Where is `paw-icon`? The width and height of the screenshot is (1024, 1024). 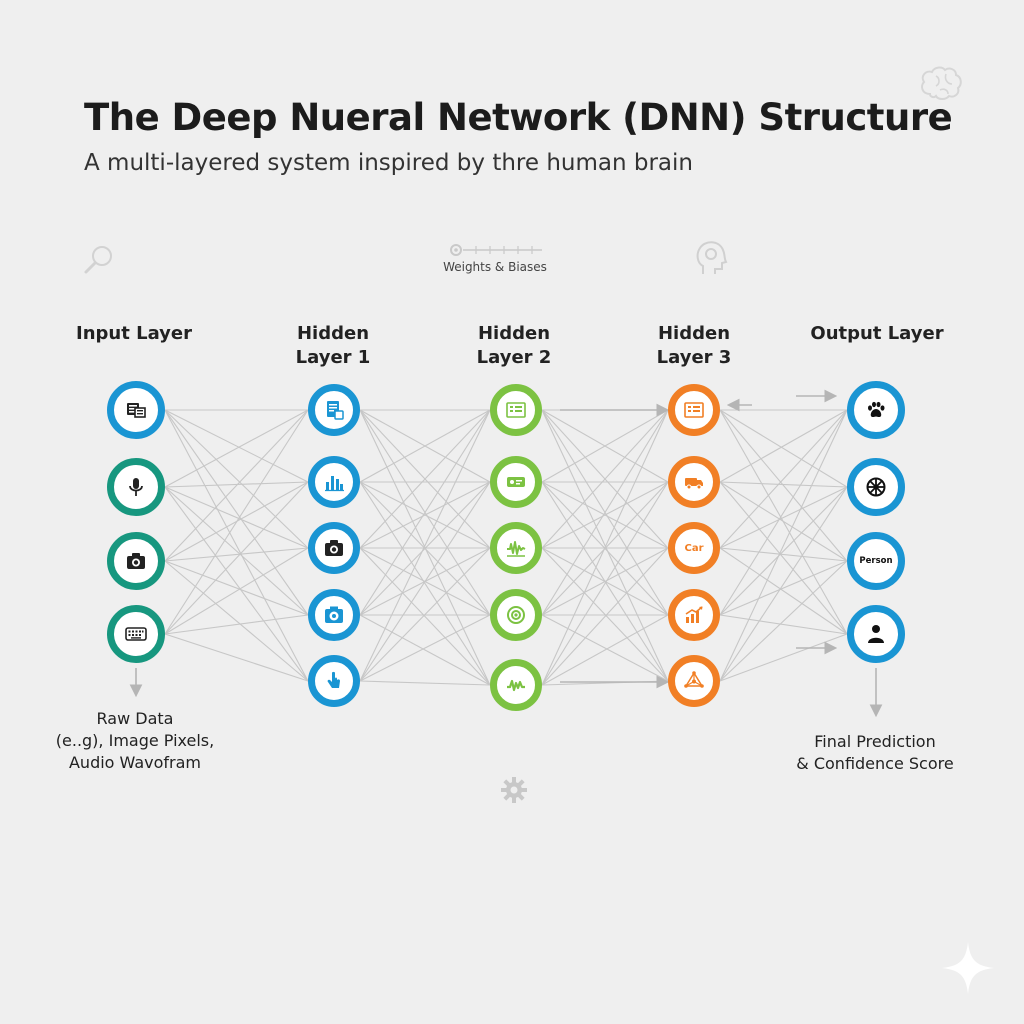 paw-icon is located at coordinates (876, 410).